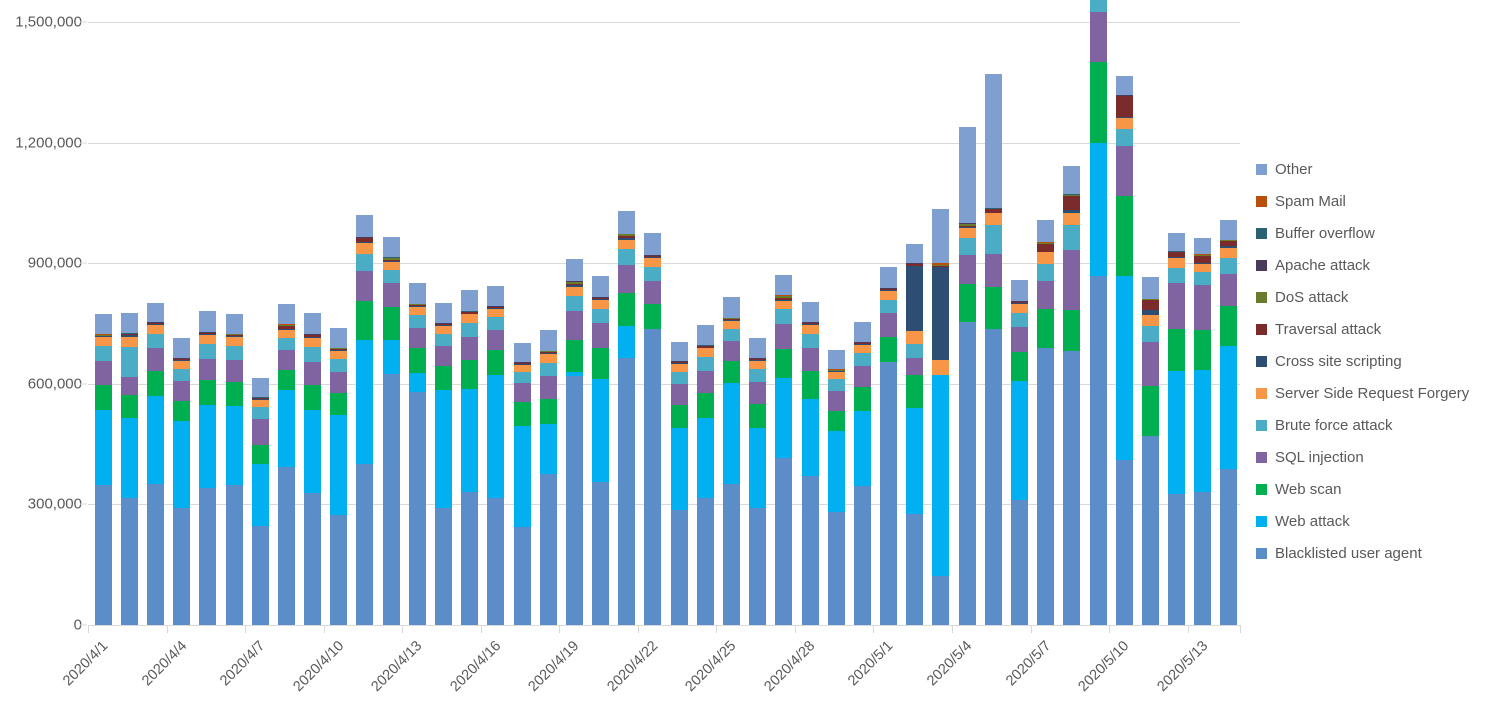 This screenshot has width=1491, height=713. I want to click on legend-item: DoS attack, so click(1362, 297).